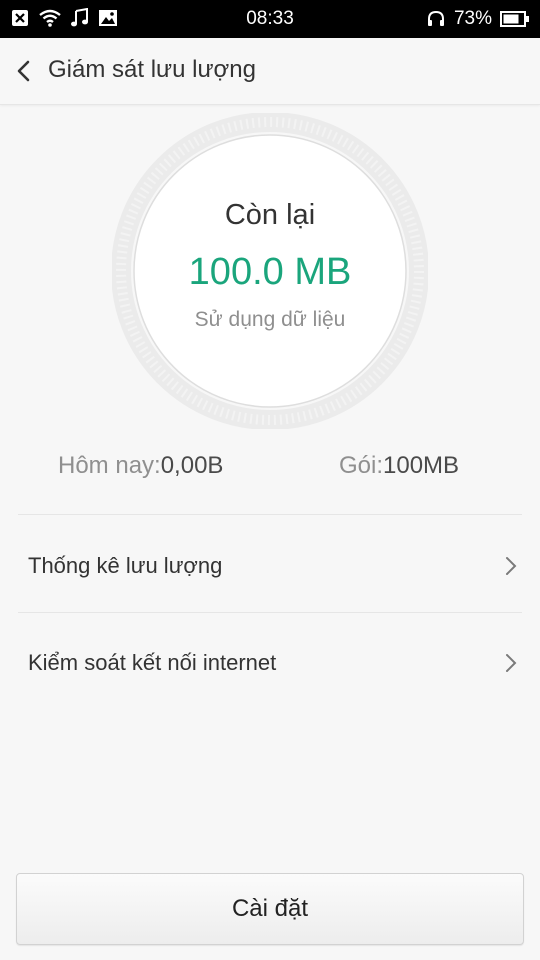 The height and width of the screenshot is (960, 540). Describe the element at coordinates (270, 19) in the screenshot. I see `status-bar: 08:33 73%` at that location.